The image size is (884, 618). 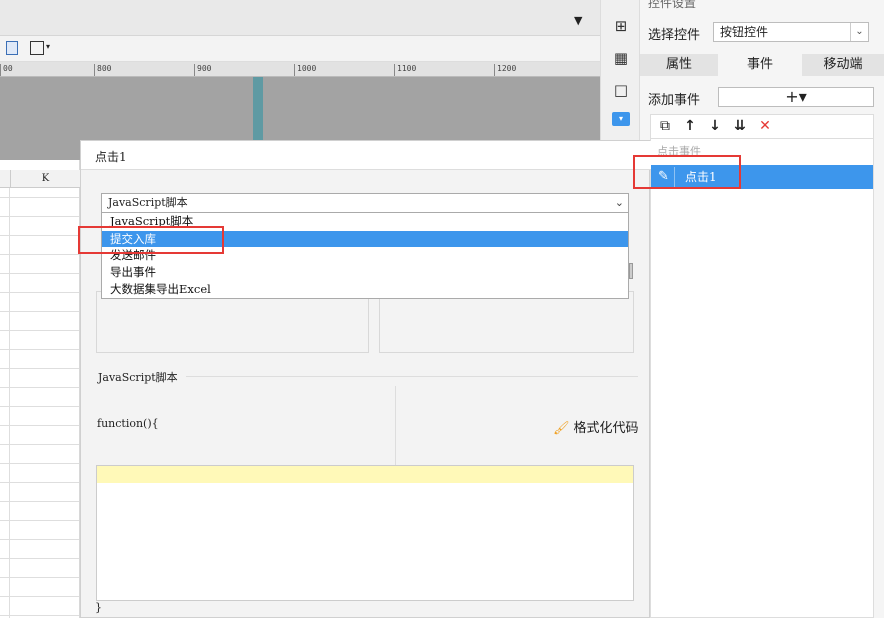 What do you see at coordinates (111, 157) in the screenshot?
I see `dialog-title: 点击1` at bounding box center [111, 157].